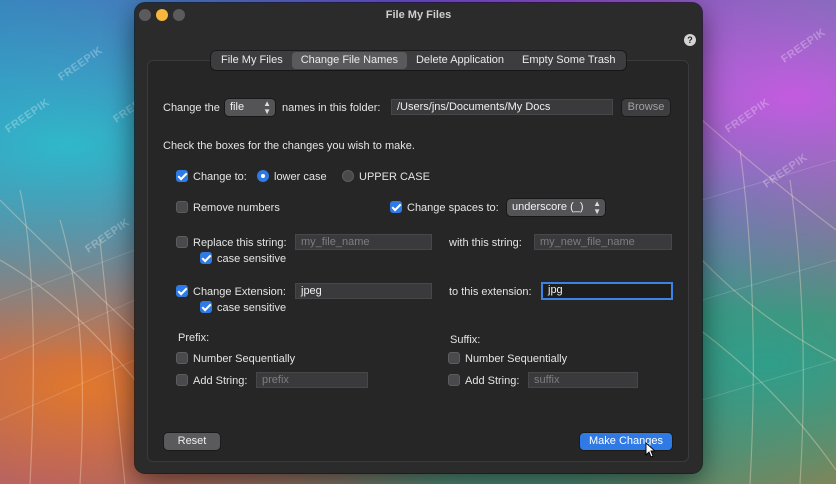  Describe the element at coordinates (182, 176) in the screenshot. I see `change-to-checkbox` at that location.